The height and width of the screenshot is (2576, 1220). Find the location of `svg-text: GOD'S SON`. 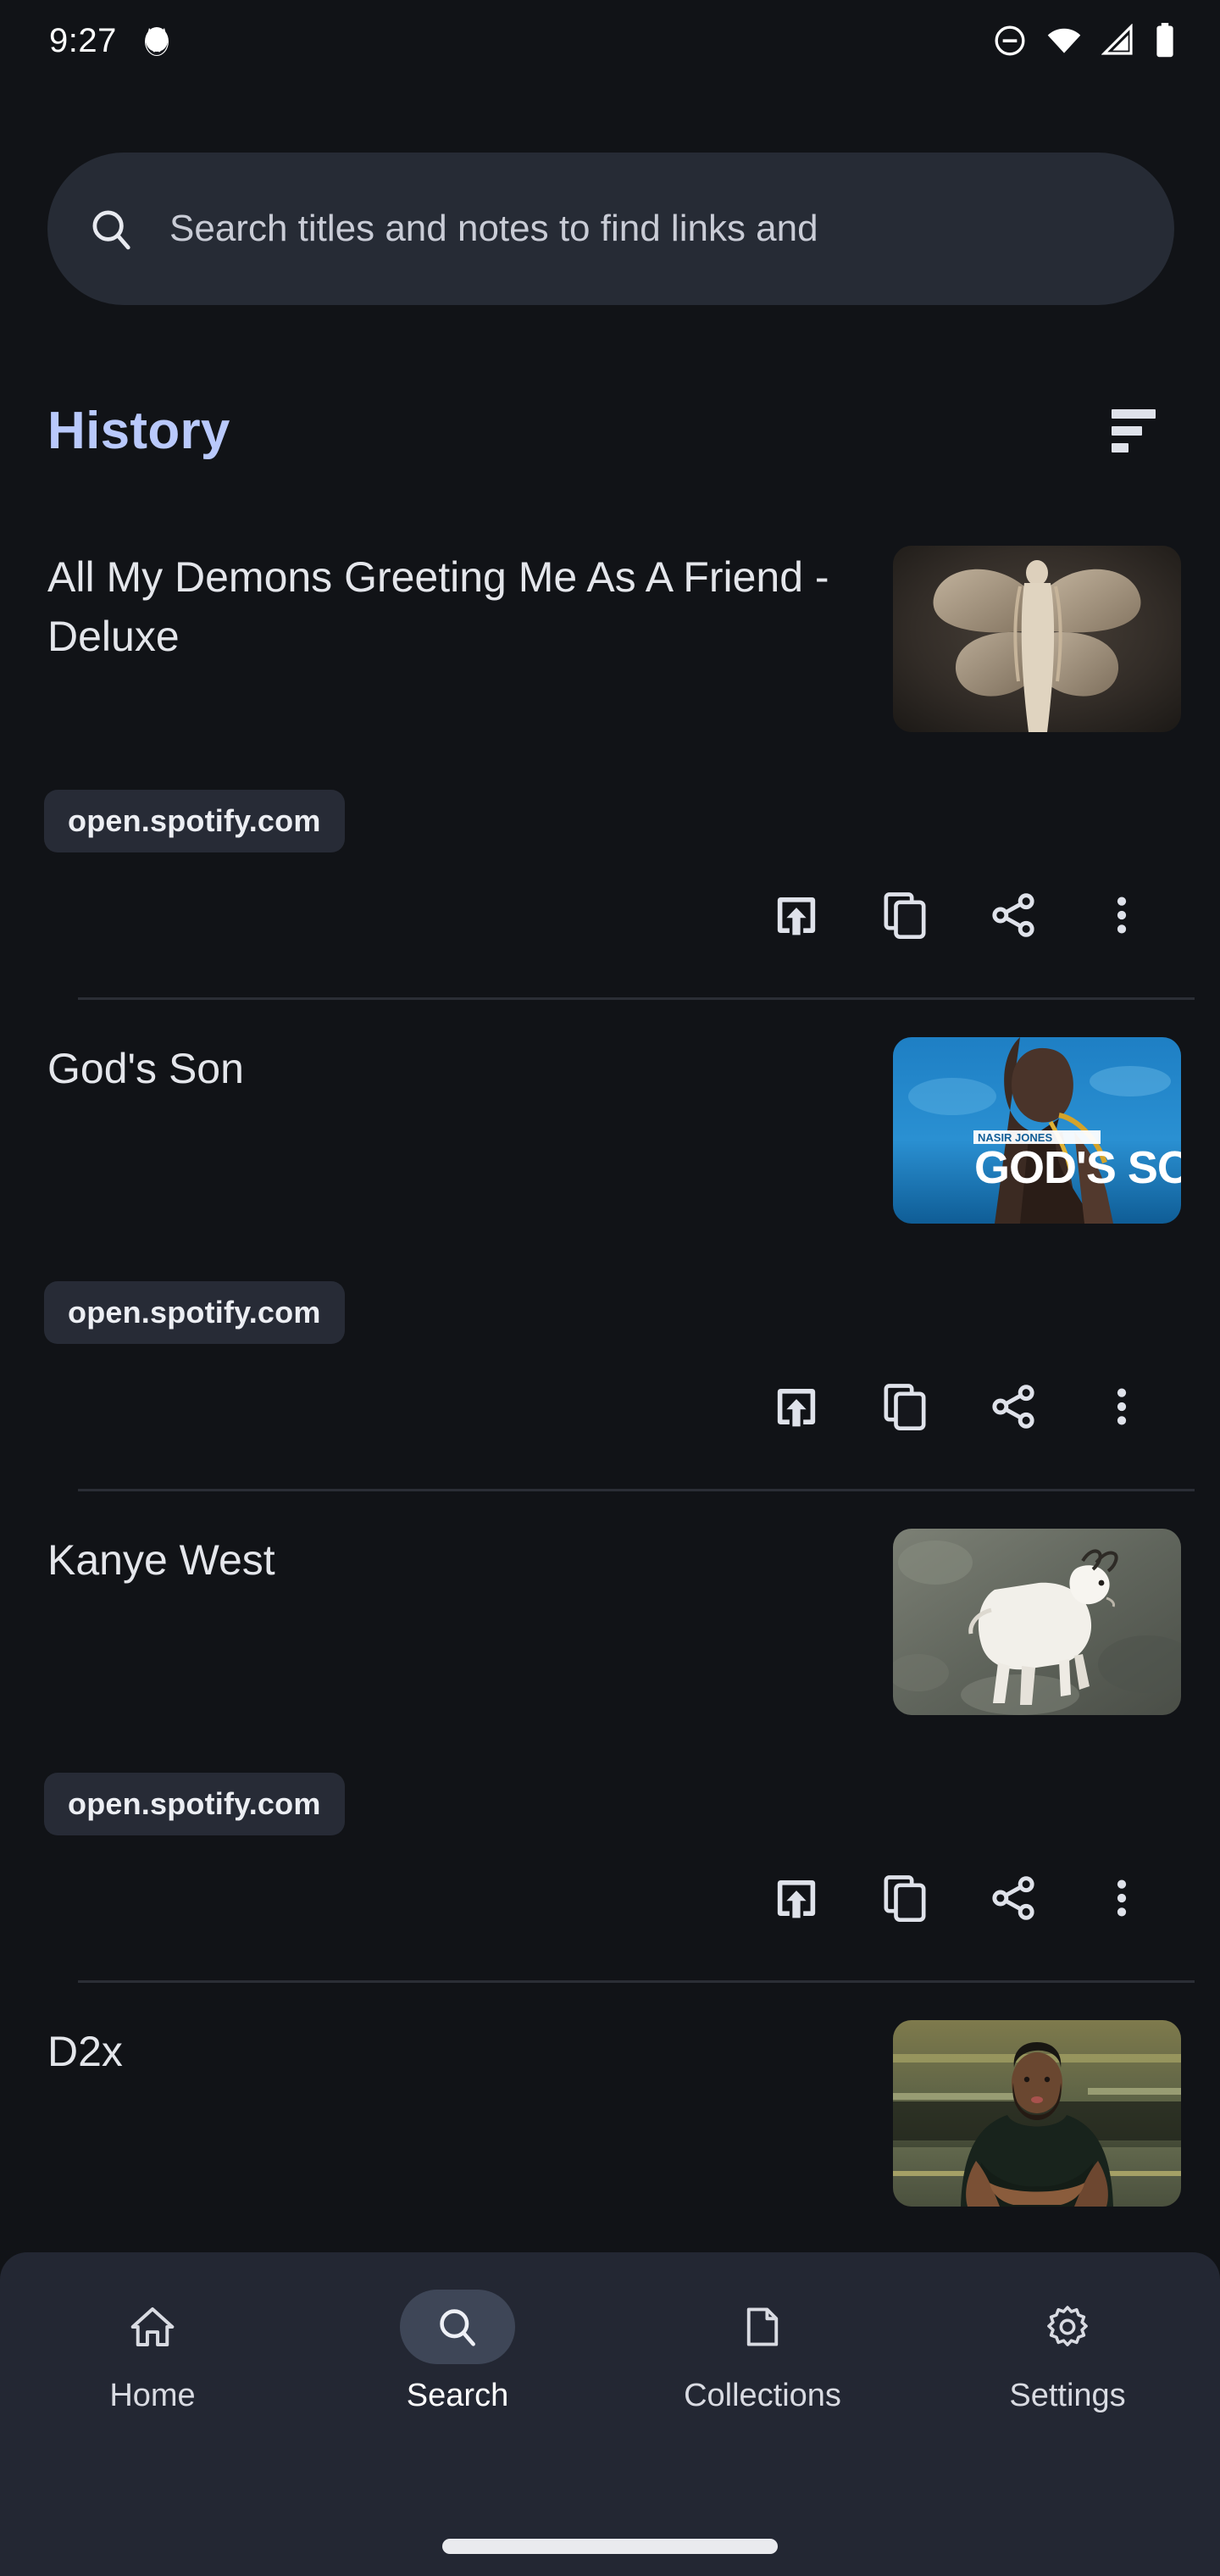

svg-text: GOD'S SON is located at coordinates (1077, 1167).